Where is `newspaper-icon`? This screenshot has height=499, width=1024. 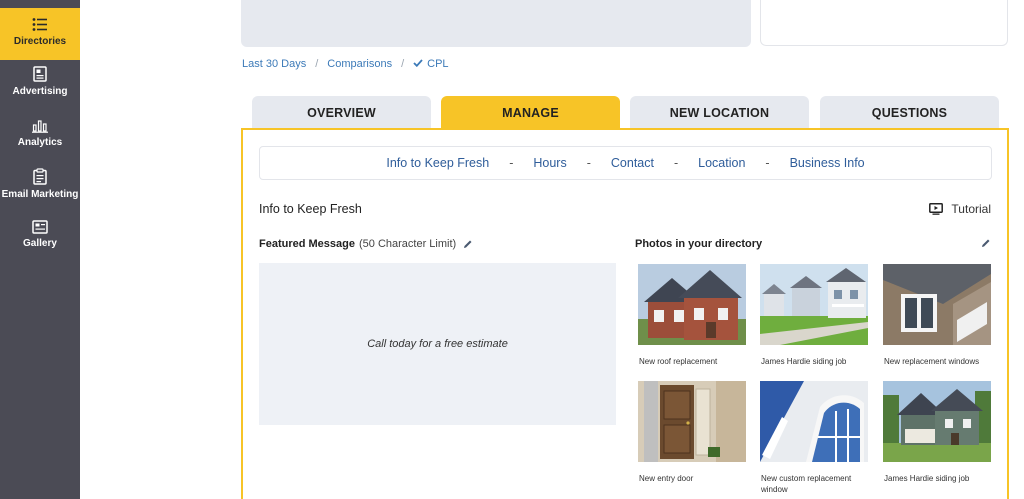
newspaper-icon is located at coordinates (40, 74).